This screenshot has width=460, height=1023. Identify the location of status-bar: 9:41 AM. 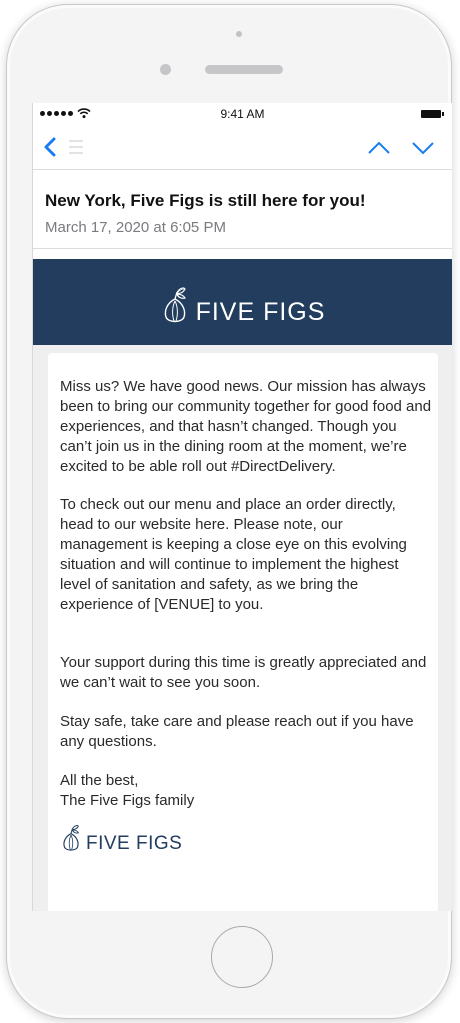
(242, 114).